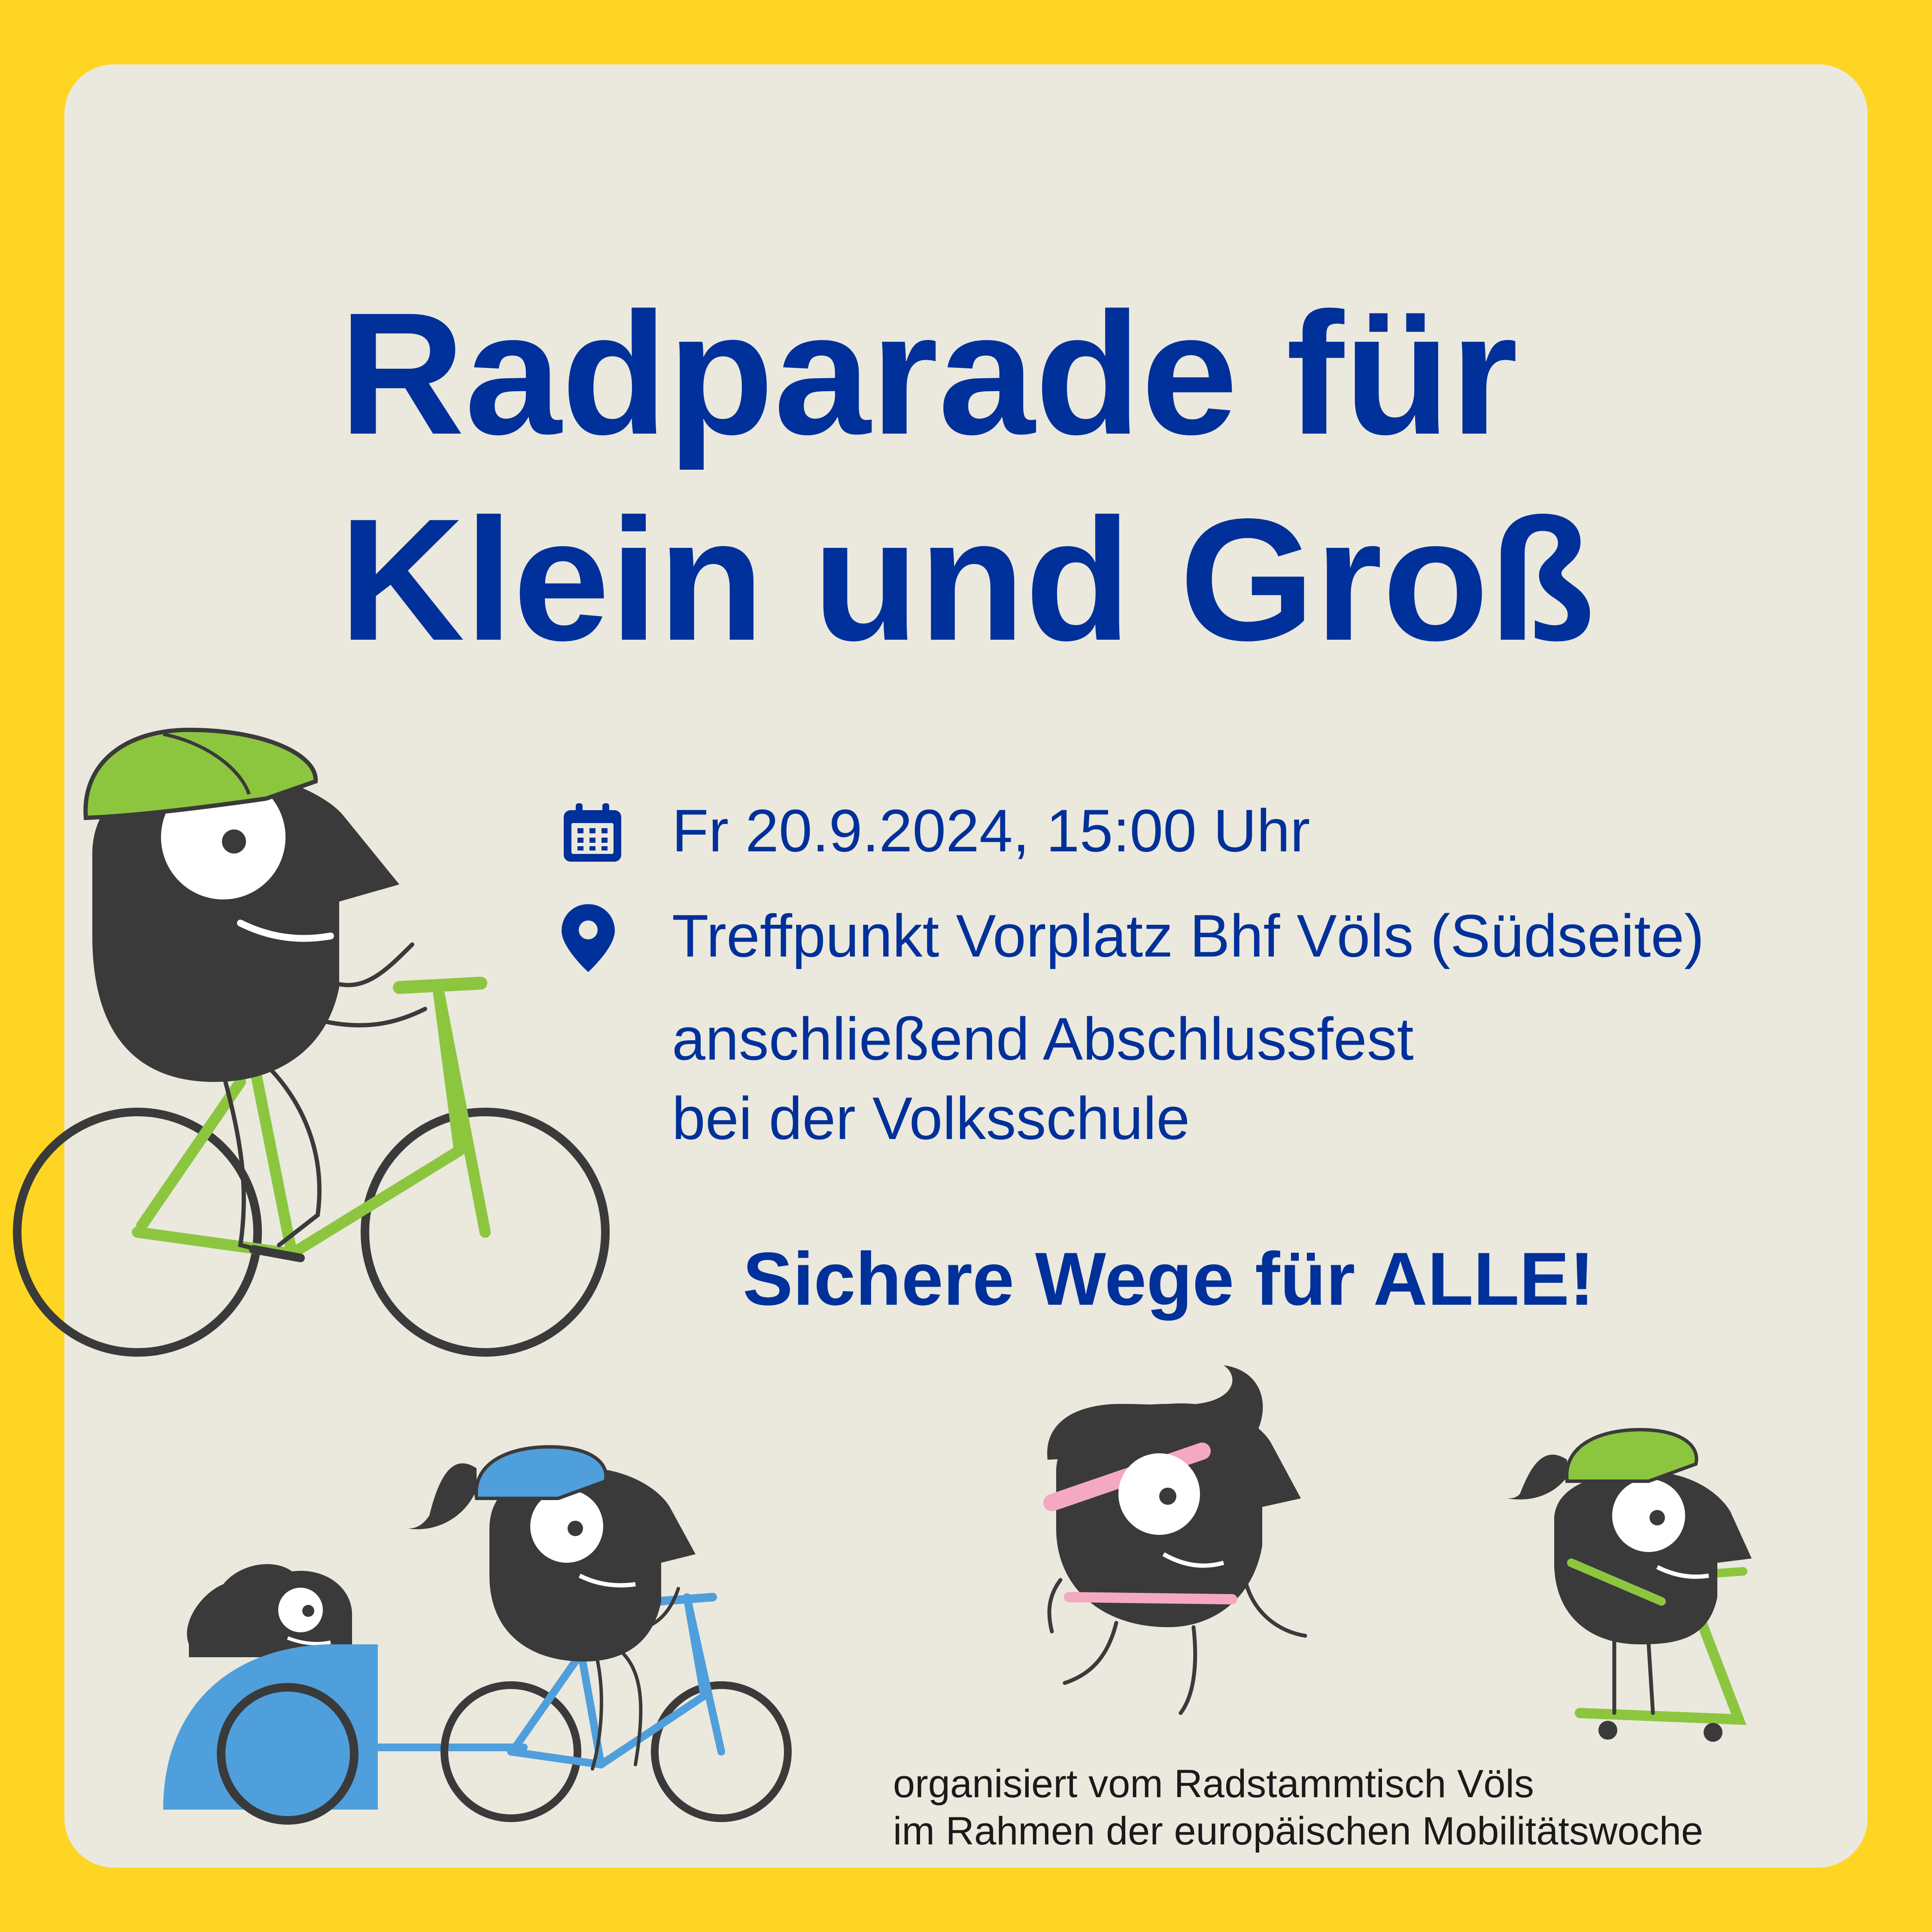 This screenshot has width=1932, height=1932. I want to click on runner-illustration, so click(1175, 1540).